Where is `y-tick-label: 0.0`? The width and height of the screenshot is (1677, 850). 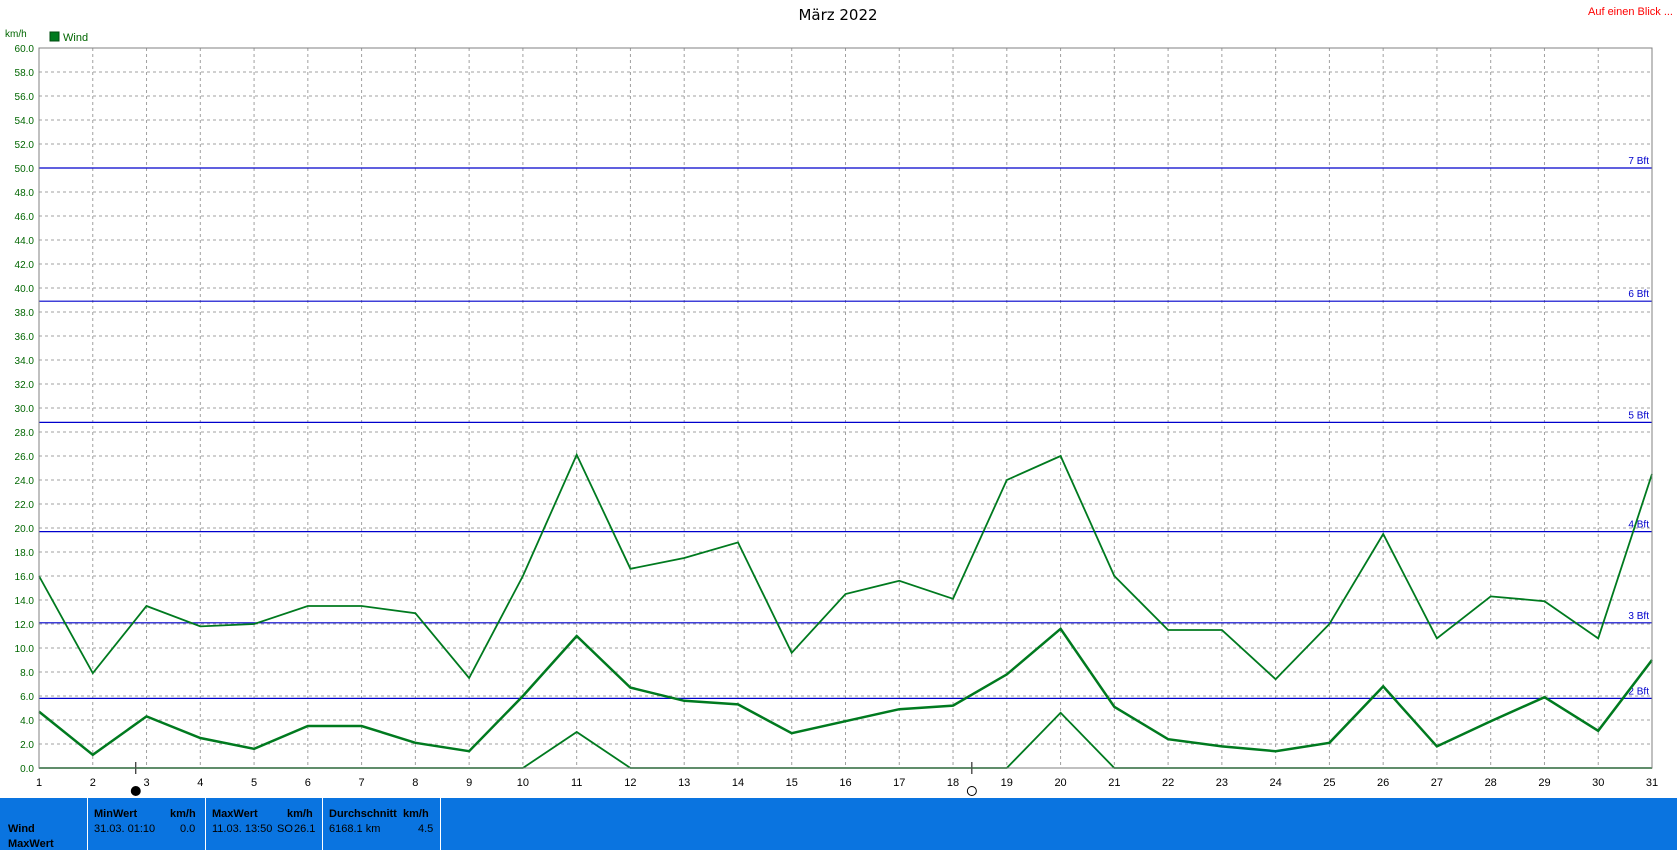
y-tick-label: 0.0 is located at coordinates (27, 769).